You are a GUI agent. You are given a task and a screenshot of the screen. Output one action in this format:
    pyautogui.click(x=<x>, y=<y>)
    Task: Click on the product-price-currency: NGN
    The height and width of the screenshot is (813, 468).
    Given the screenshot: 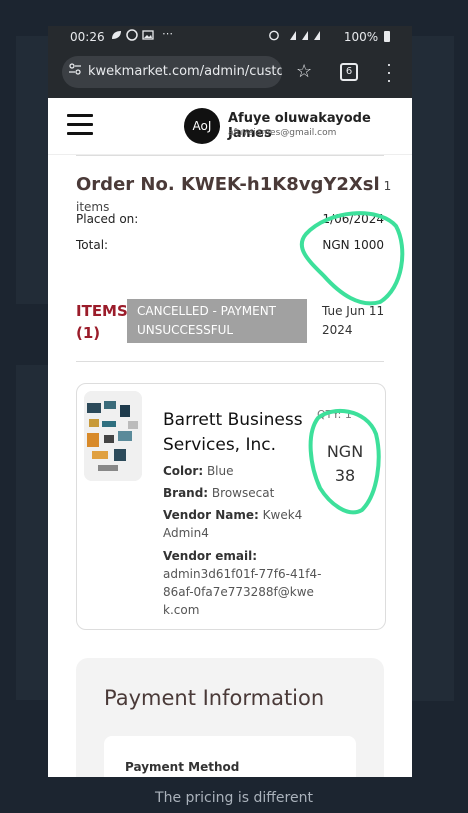 What is the action you would take?
    pyautogui.click(x=345, y=451)
    